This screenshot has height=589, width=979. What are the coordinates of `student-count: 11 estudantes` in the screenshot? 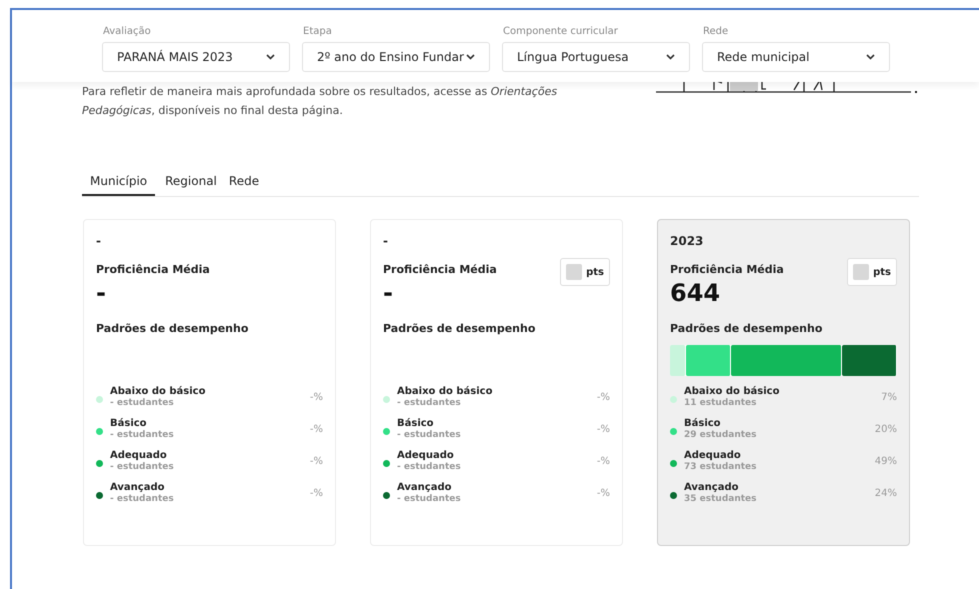 It's located at (721, 403).